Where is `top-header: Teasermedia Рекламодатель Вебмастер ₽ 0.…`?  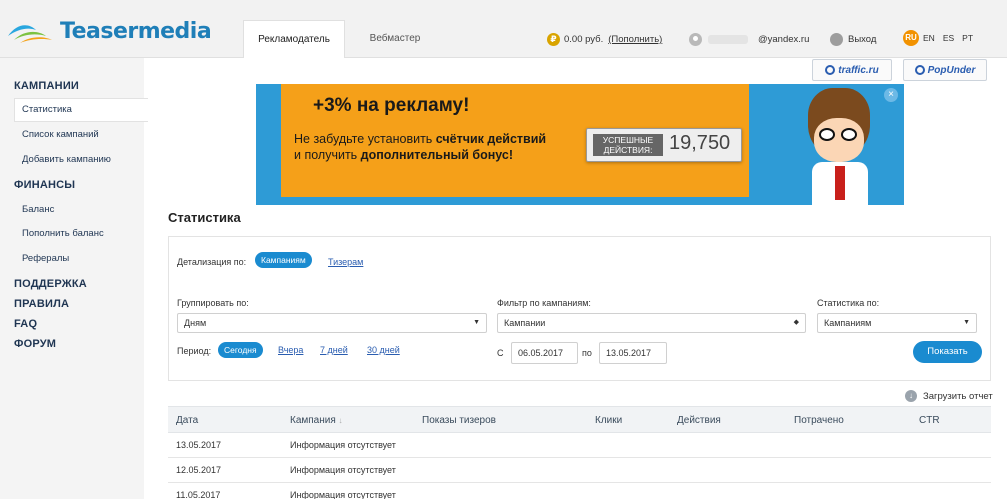 top-header: Teasermedia Рекламодатель Вебмастер ₽ 0.… is located at coordinates (503, 29).